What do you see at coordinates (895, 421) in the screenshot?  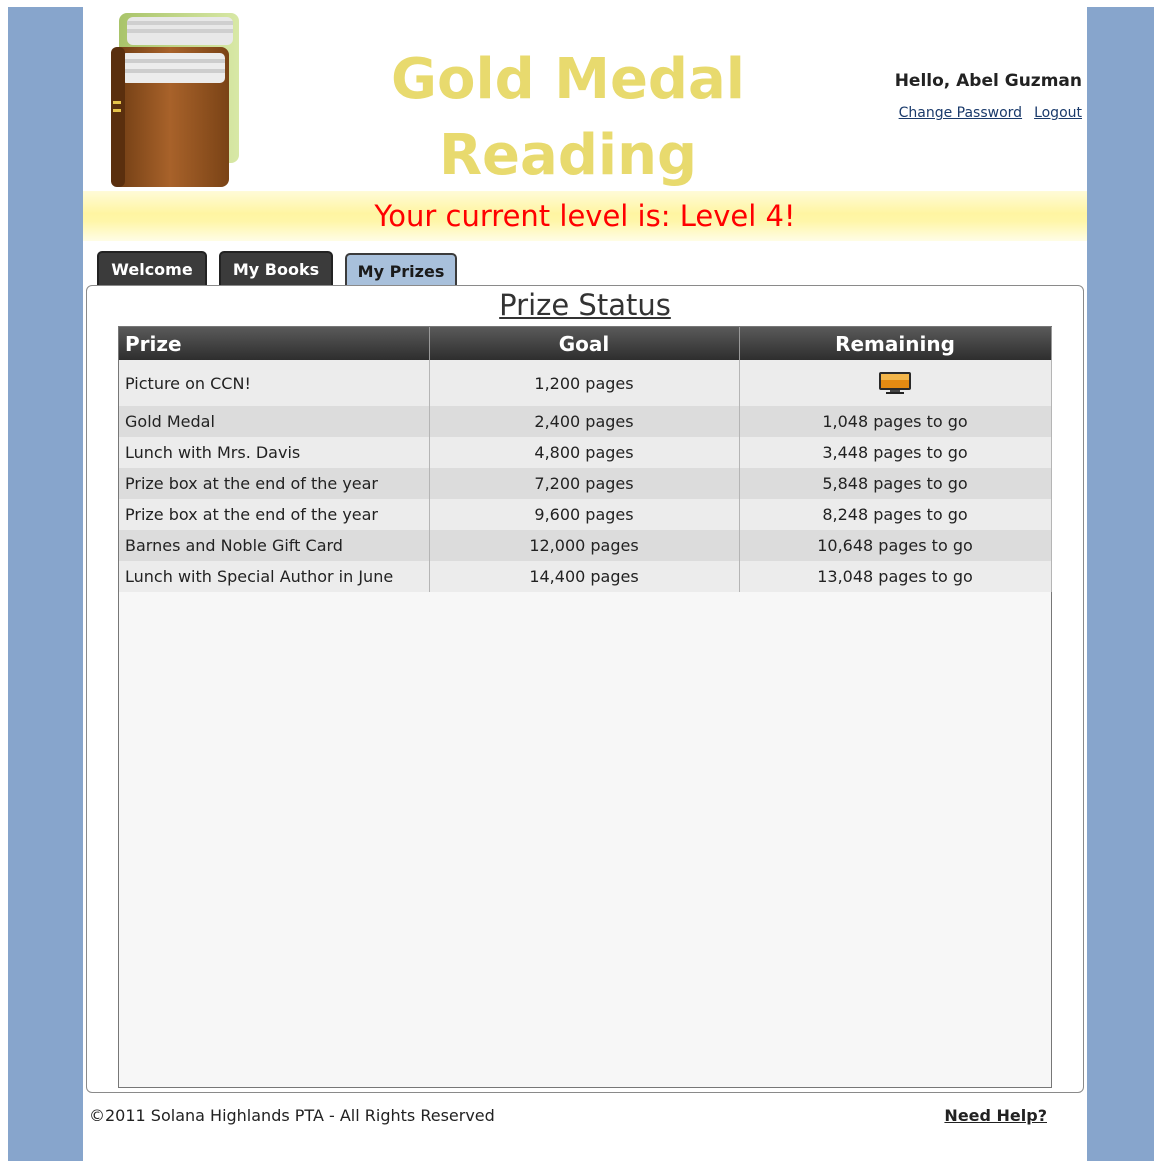 I see `remaining-cell: 1,048 pages to go` at bounding box center [895, 421].